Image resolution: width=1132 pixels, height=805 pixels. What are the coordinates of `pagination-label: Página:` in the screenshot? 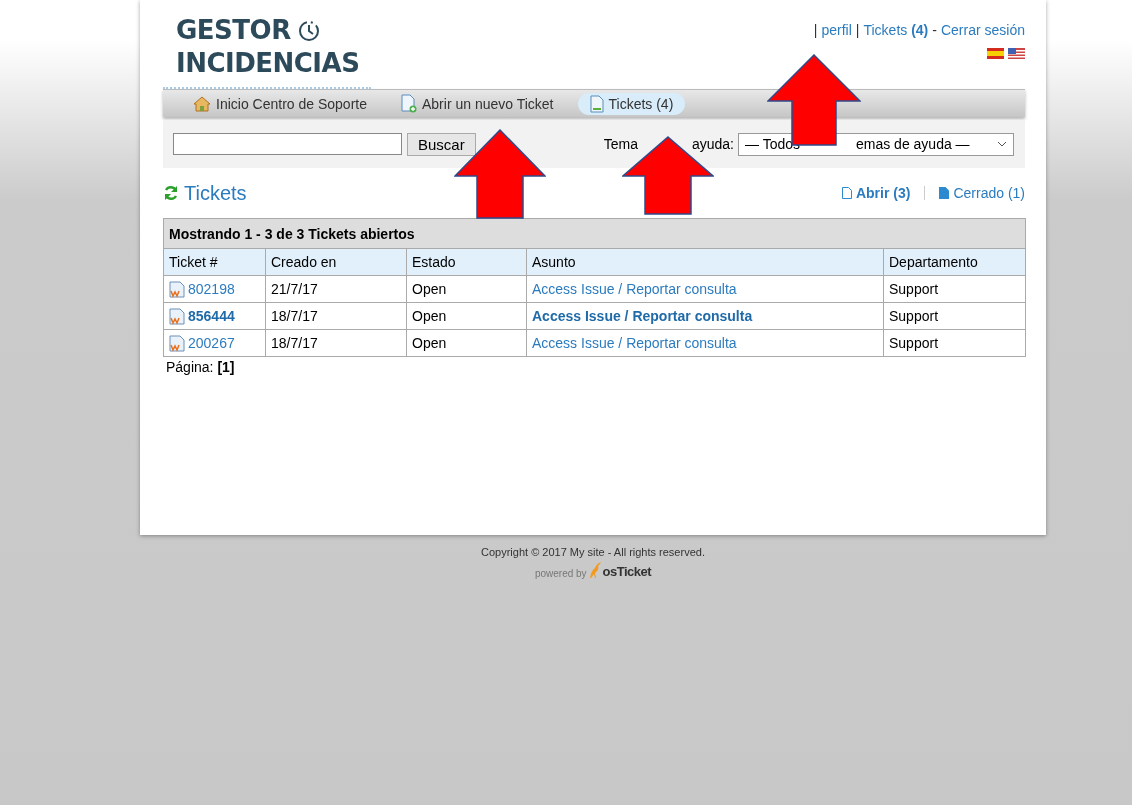 It's located at (190, 367).